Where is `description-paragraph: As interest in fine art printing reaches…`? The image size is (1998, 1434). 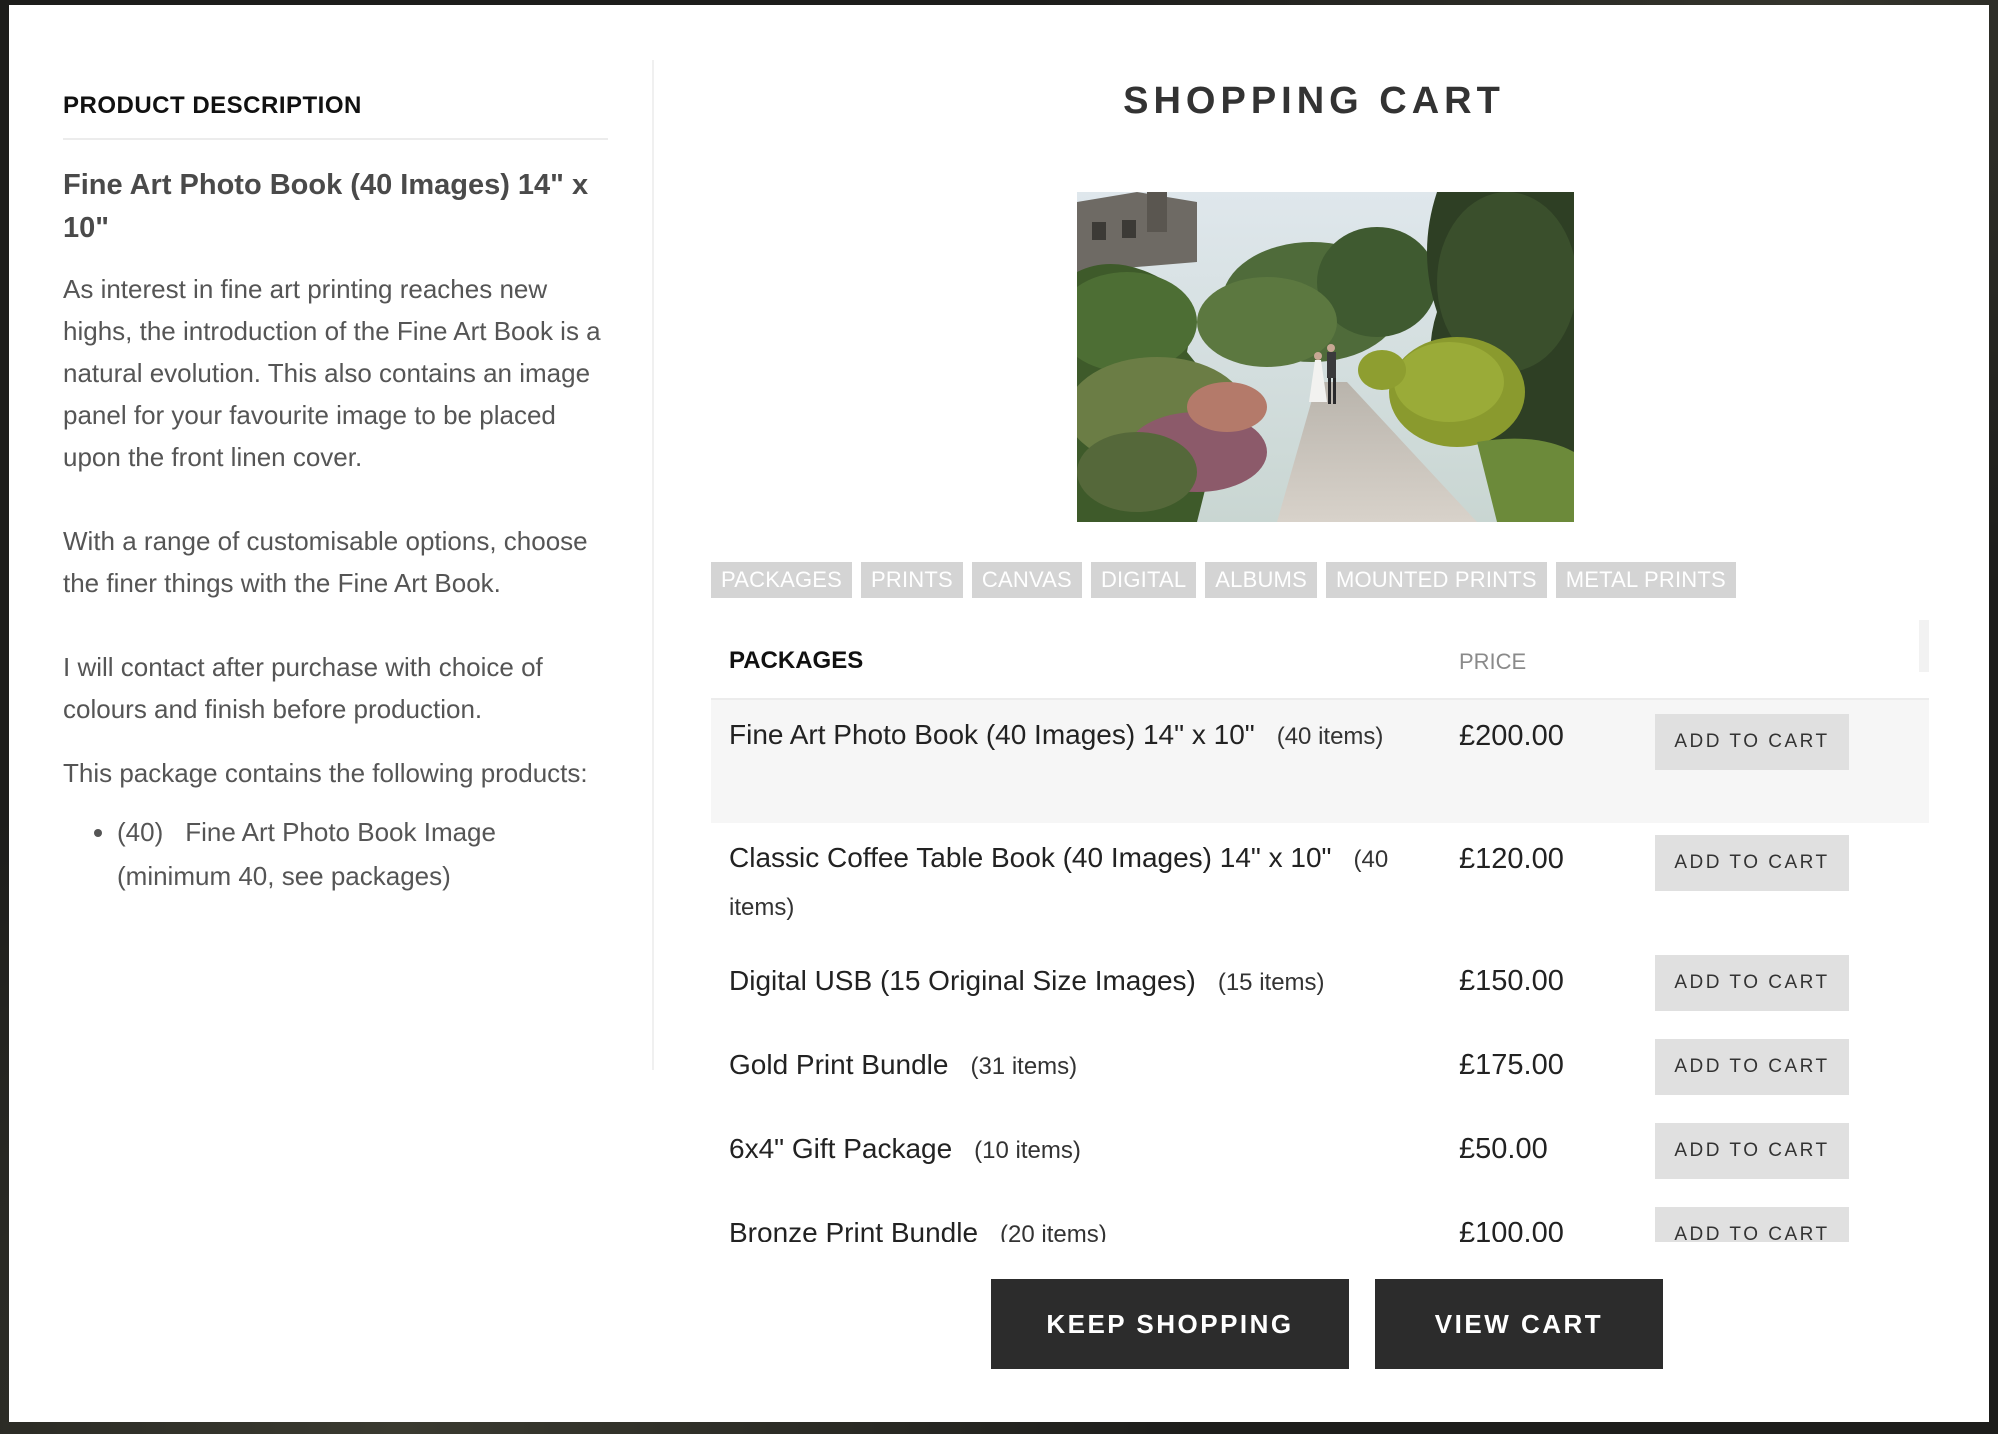
description-paragraph: As interest in fine art printing reaches… is located at coordinates (332, 373).